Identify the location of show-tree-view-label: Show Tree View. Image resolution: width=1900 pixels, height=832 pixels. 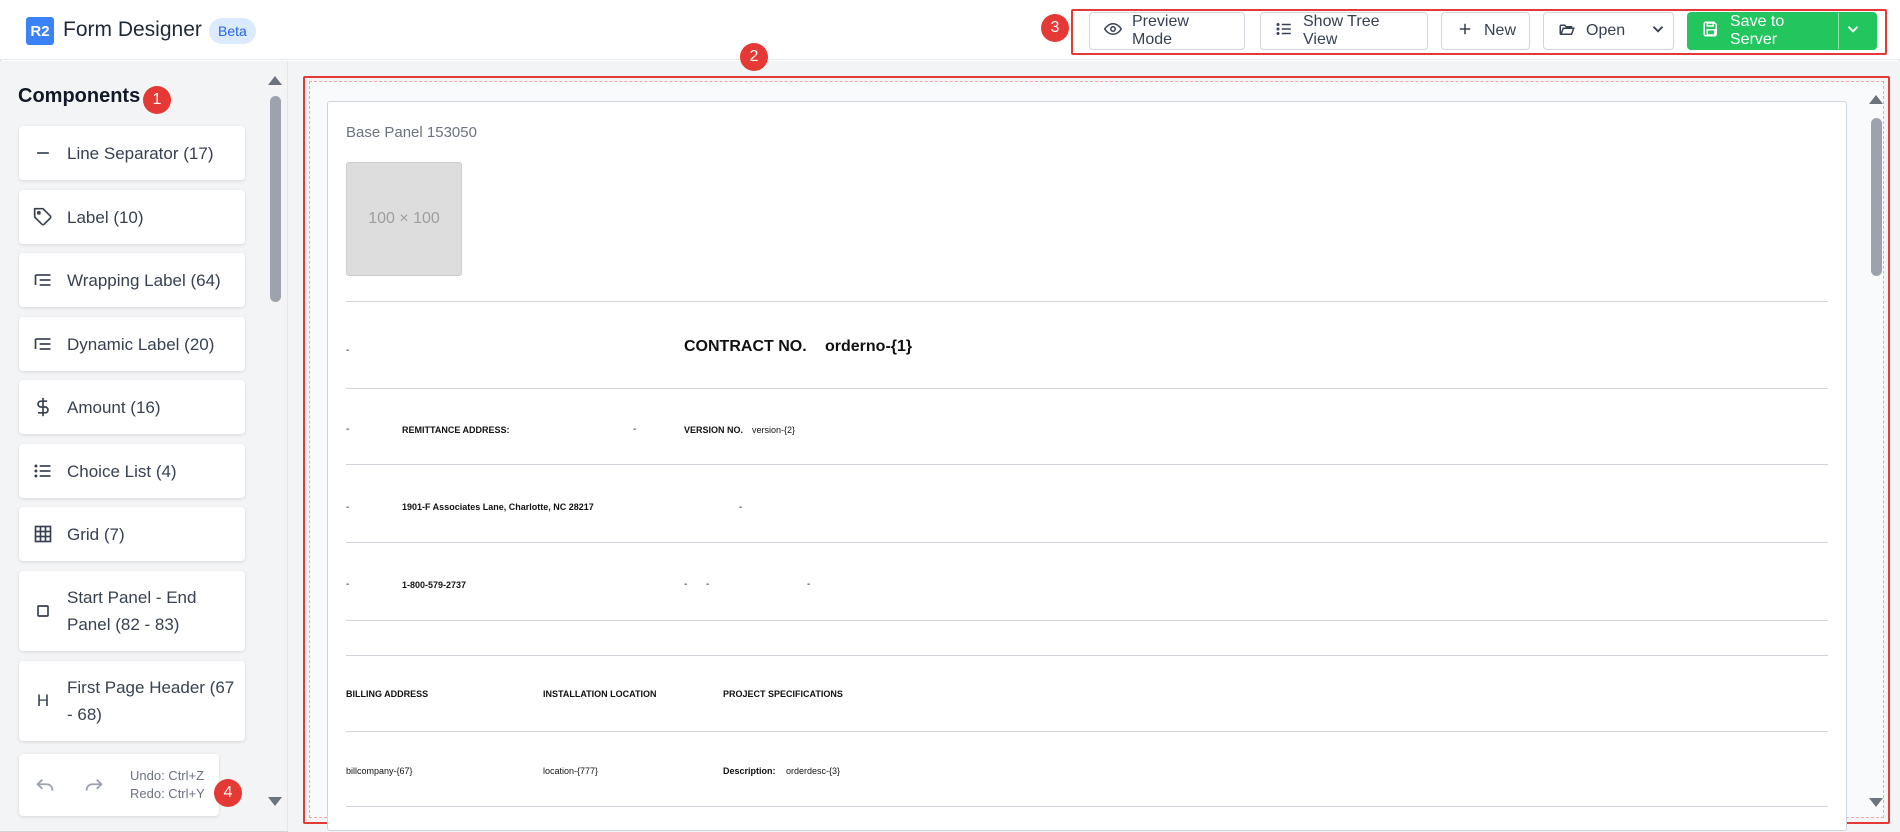
(1341, 30).